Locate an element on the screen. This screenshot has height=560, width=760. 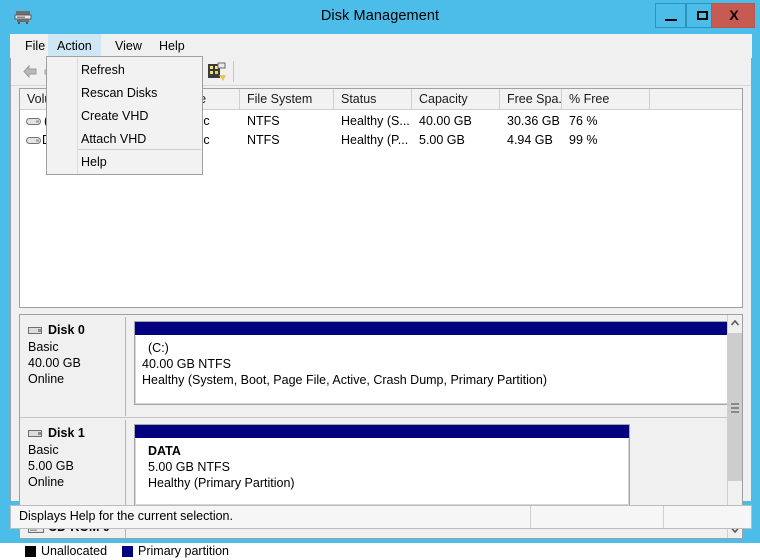
status-bar: Displays Help for the current selection. is located at coordinates (381, 517).